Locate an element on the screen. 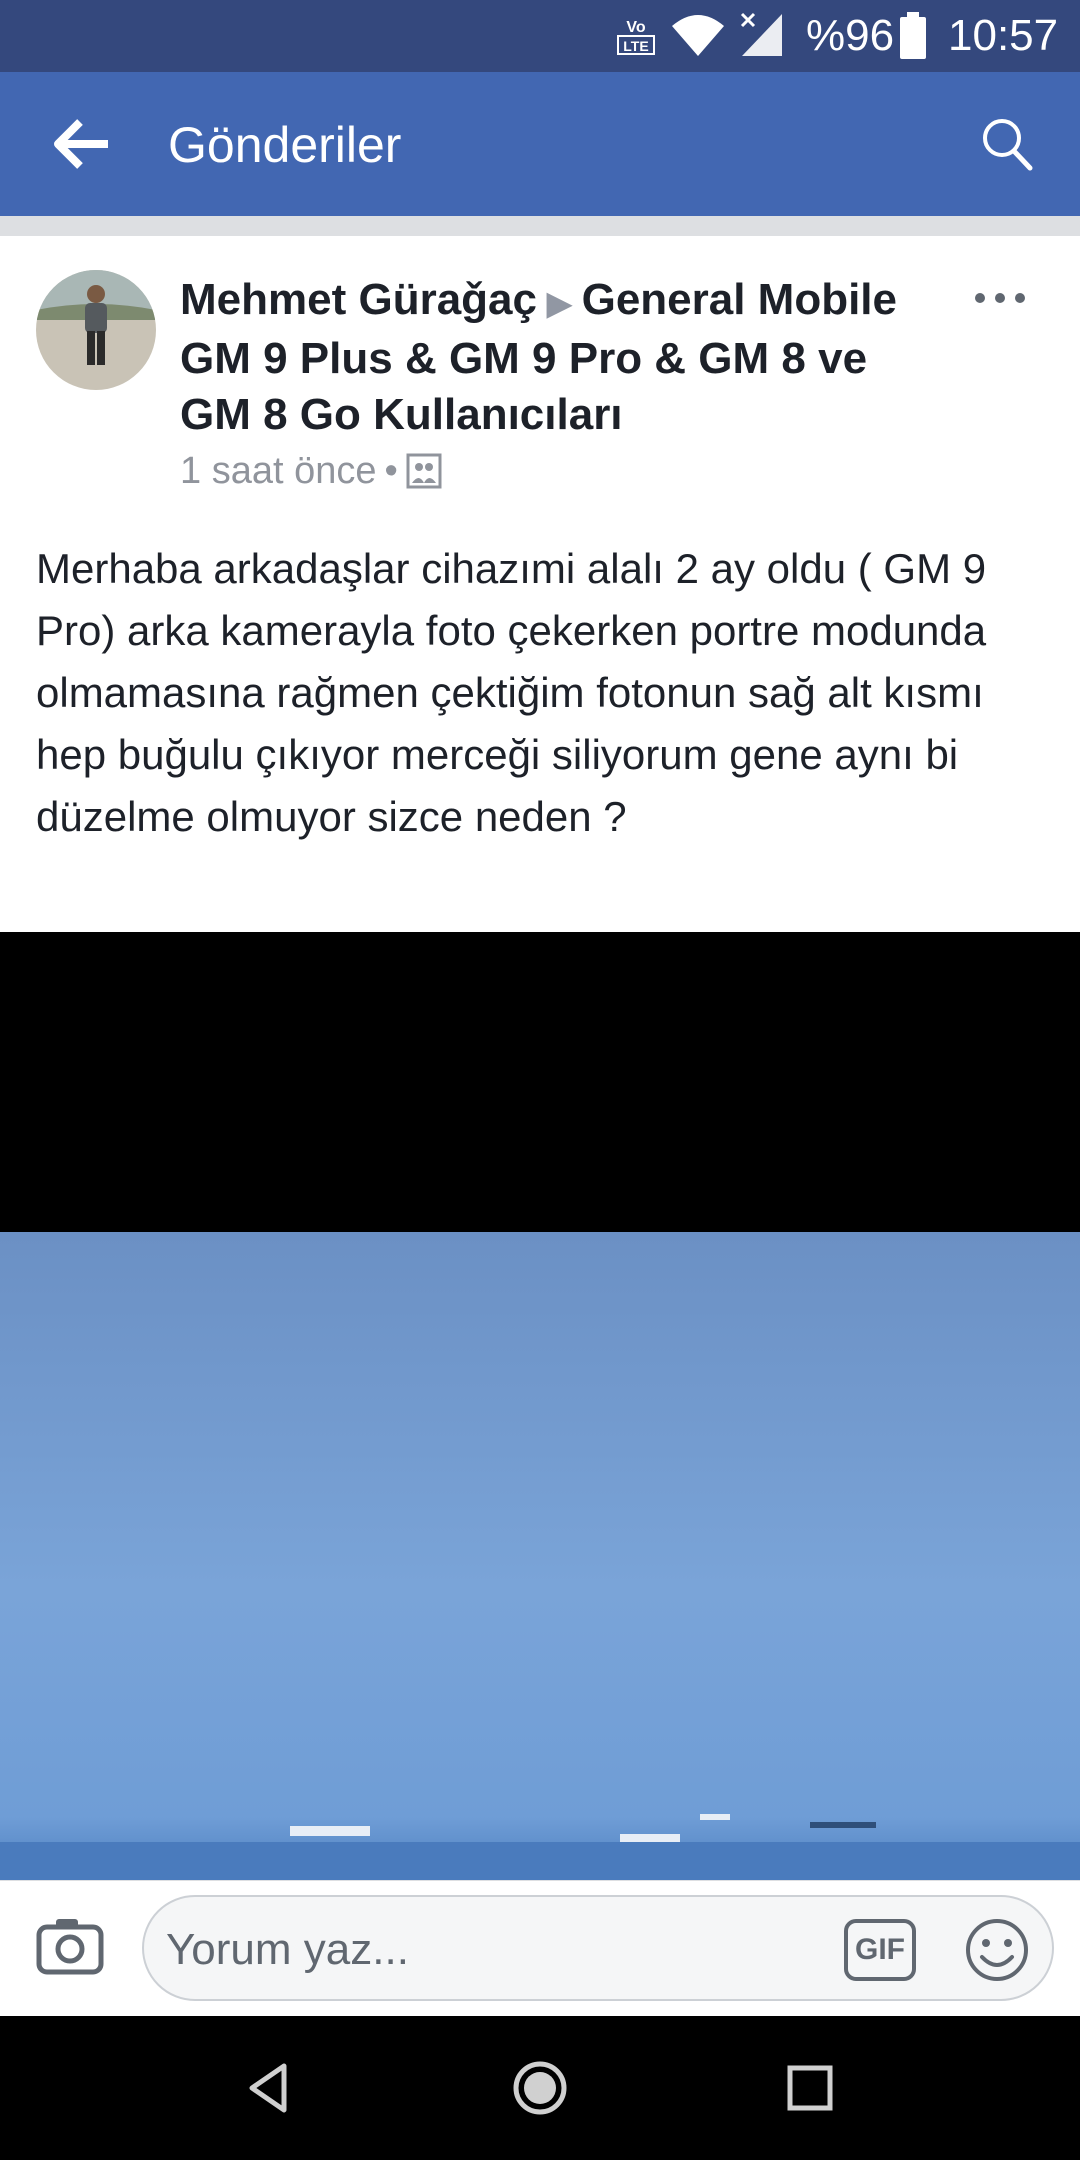 This screenshot has width=1080, height=2160. battery-percent: %96 is located at coordinates (850, 35).